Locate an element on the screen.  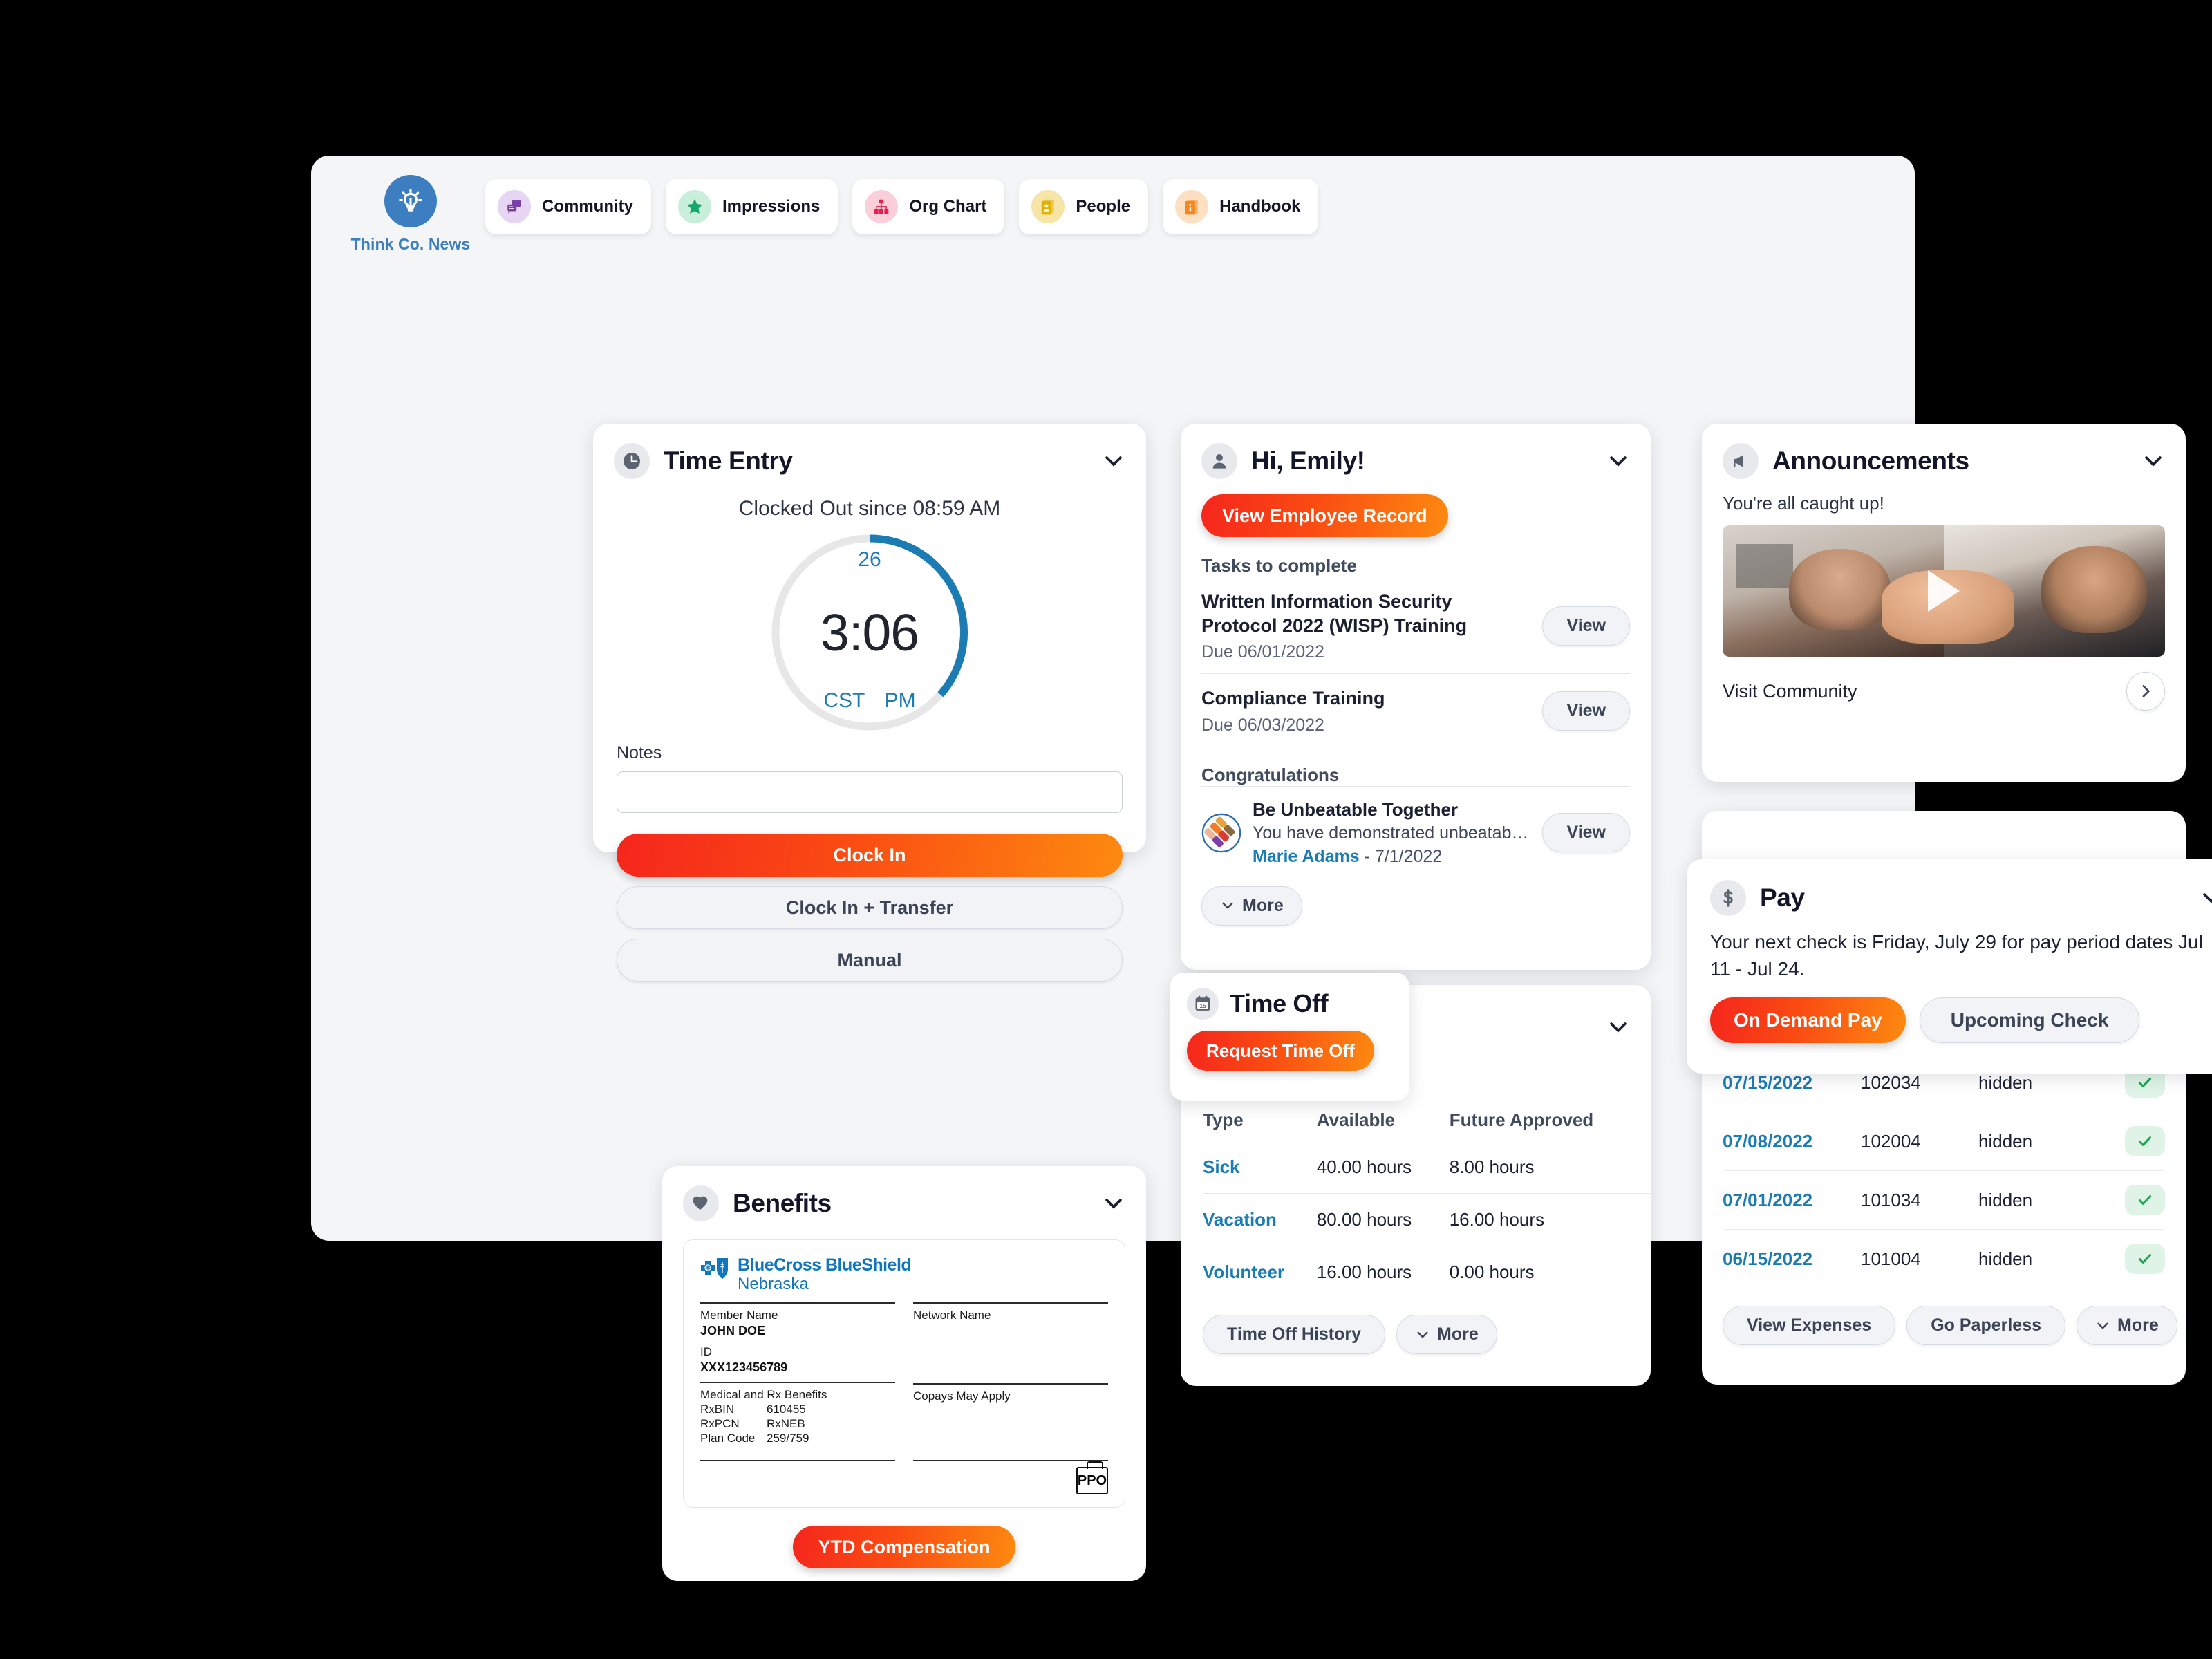
play-icon is located at coordinates (1944, 591).